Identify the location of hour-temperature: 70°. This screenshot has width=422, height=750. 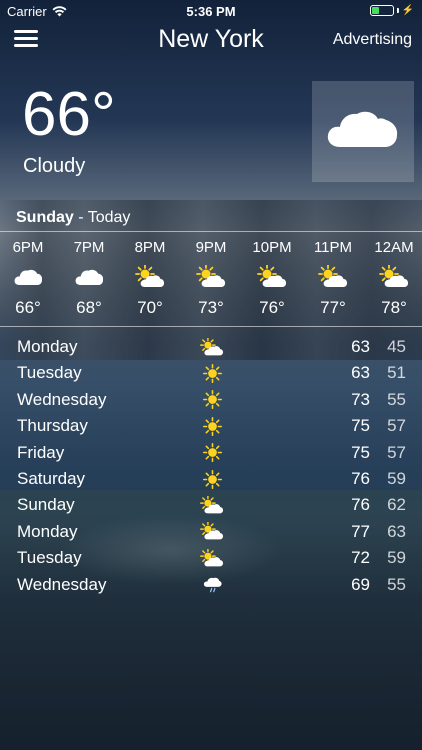
(150, 307).